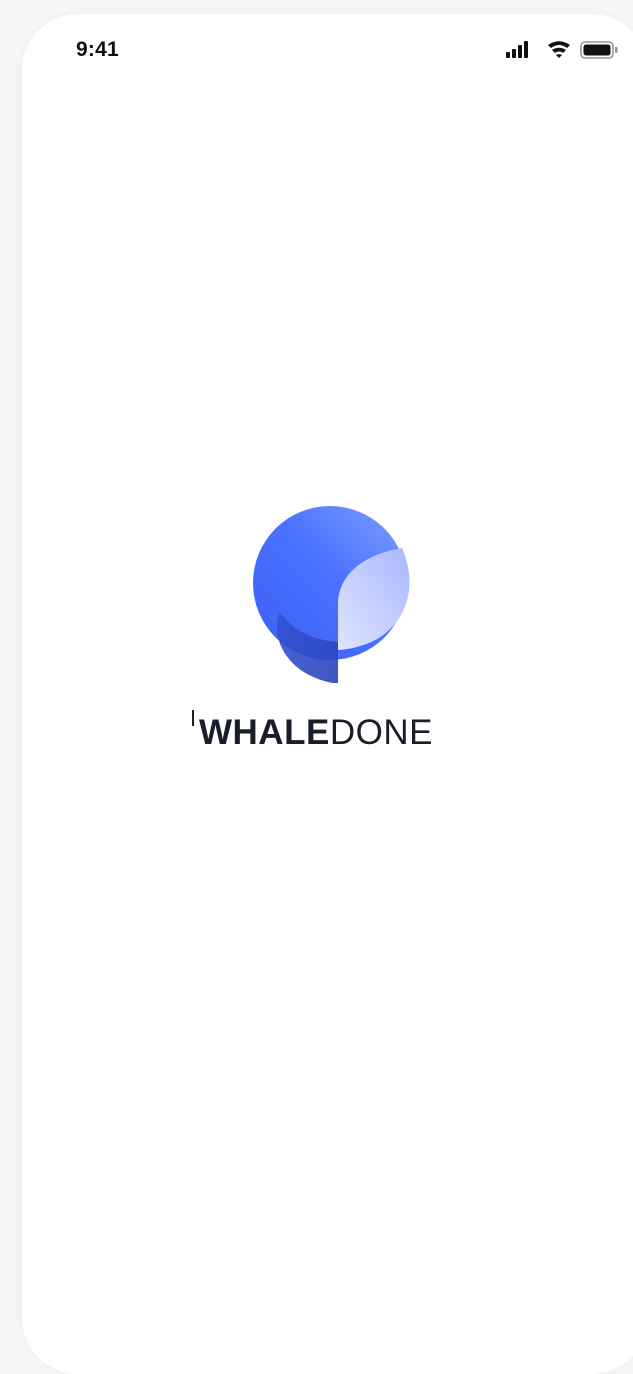 This screenshot has width=633, height=1374. What do you see at coordinates (599, 50) in the screenshot?
I see `battery-icon` at bounding box center [599, 50].